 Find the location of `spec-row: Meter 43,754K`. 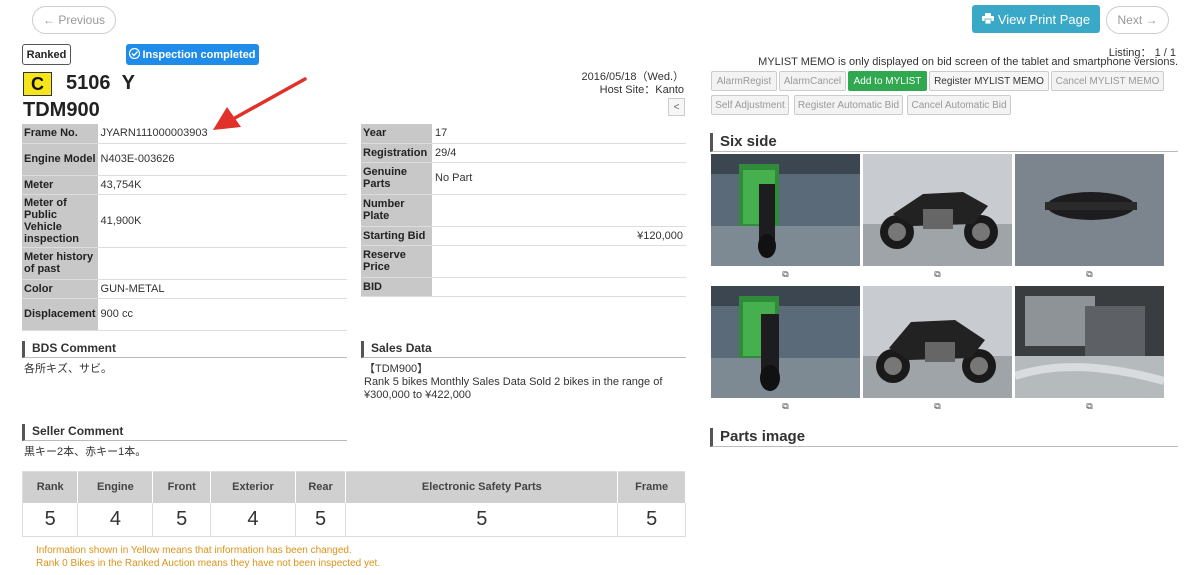

spec-row: Meter 43,754K is located at coordinates (184, 185).